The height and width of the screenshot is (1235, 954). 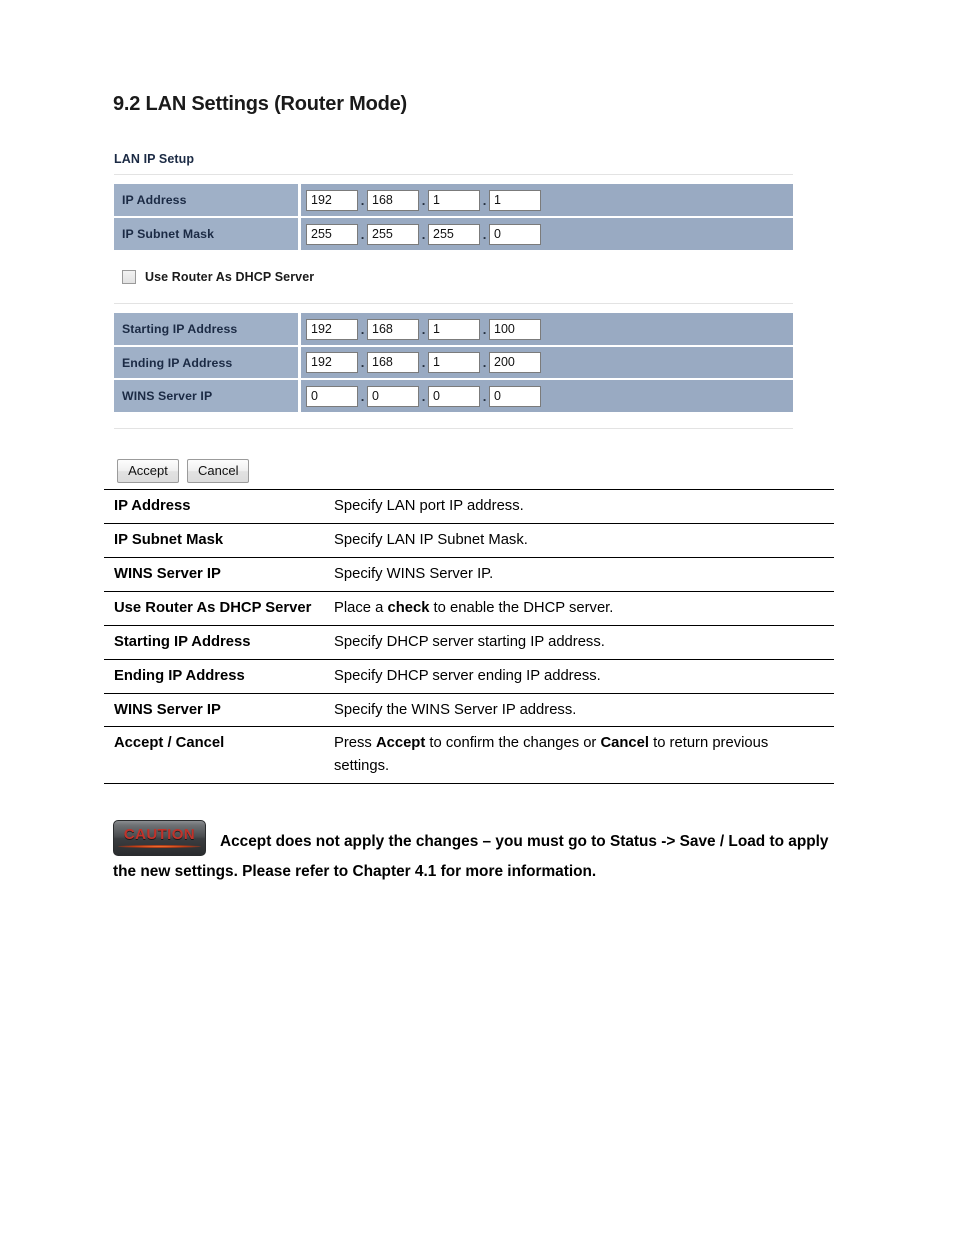 I want to click on field-description: Specify DHCP server ending IP address., so click(x=581, y=676).